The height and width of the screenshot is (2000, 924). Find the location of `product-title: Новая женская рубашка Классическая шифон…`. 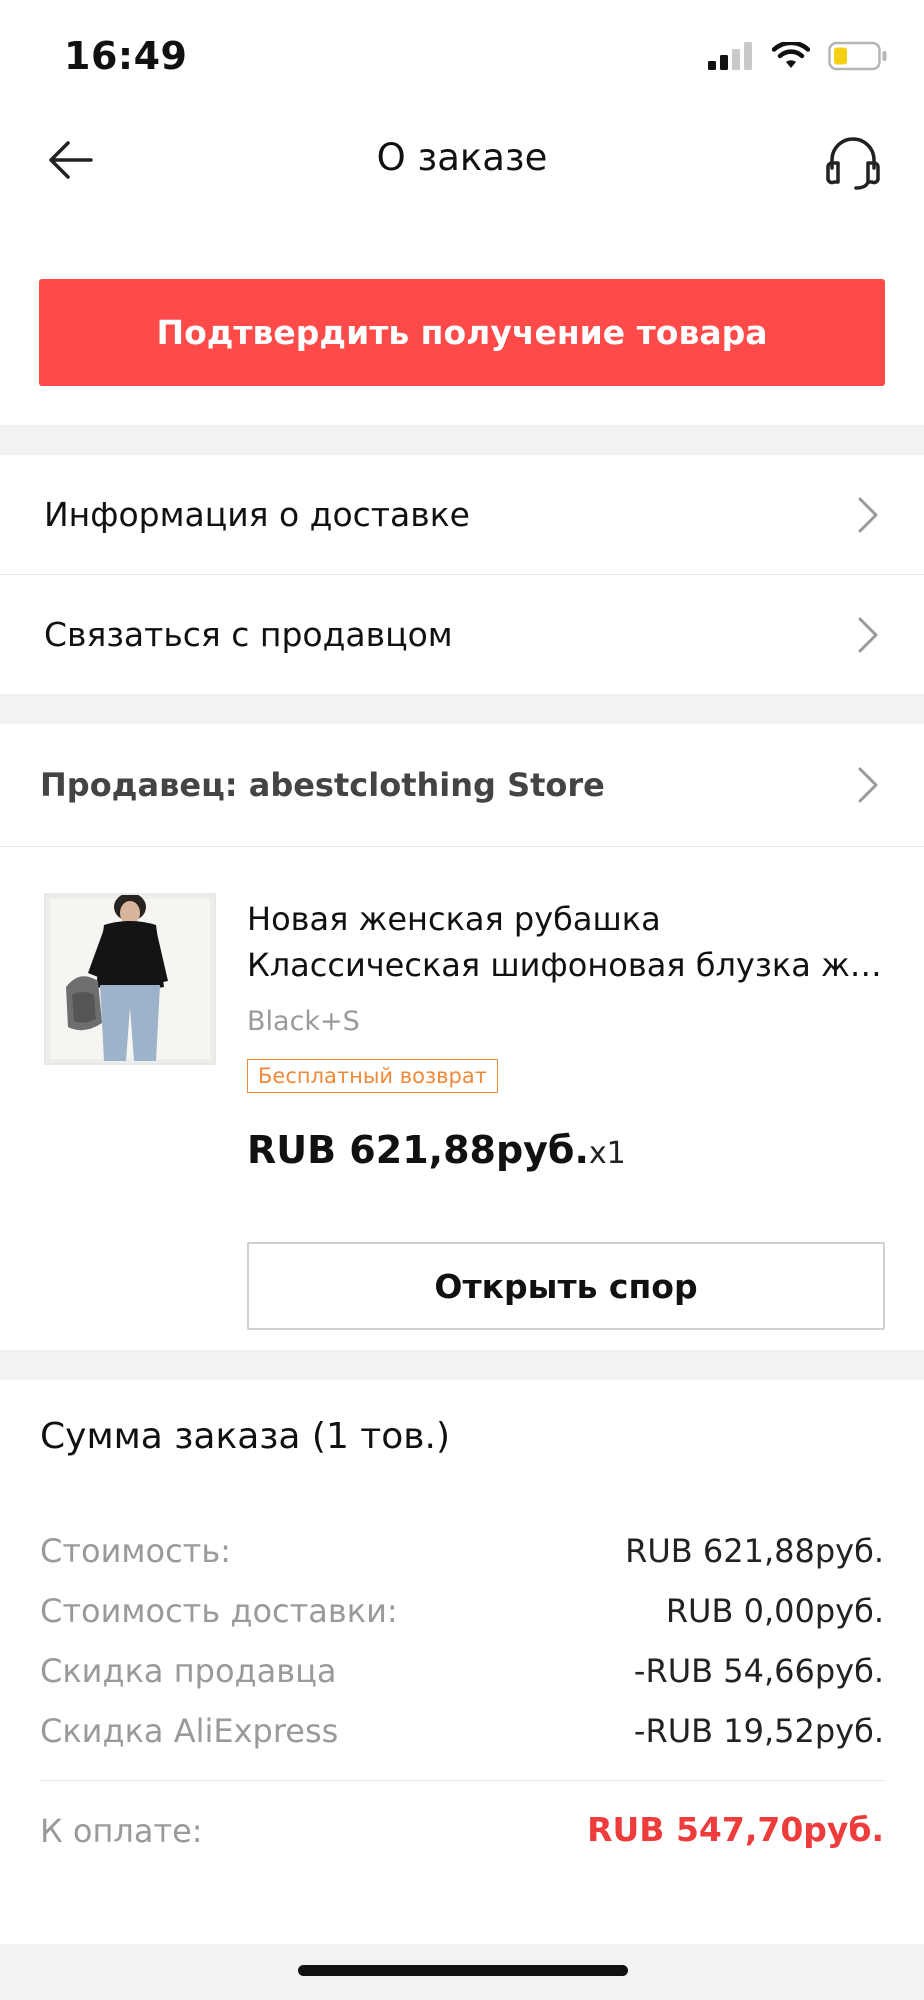

product-title: Новая женская рубашка Классическая шифон… is located at coordinates (567, 942).